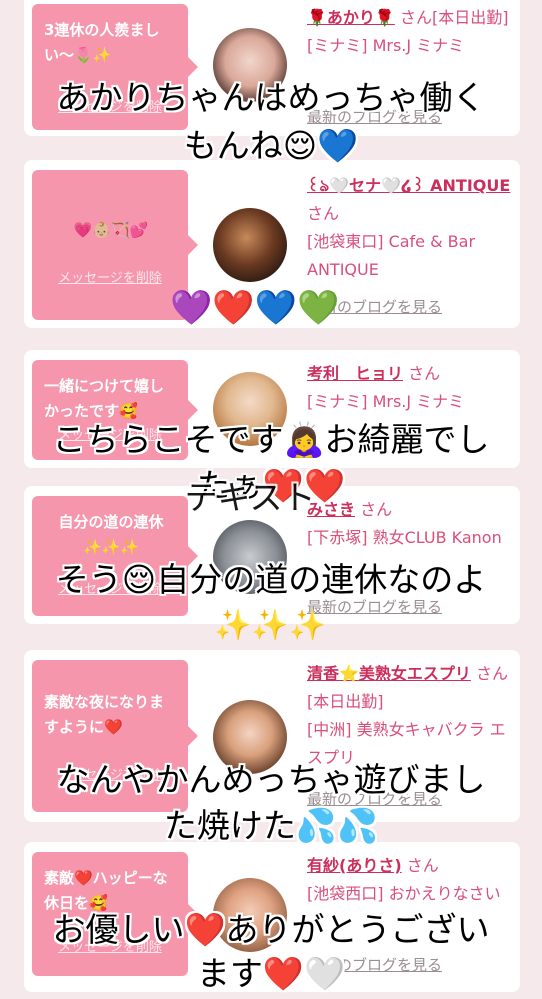  I want to click on profile-name-link: 有紗(ありさ), so click(354, 865).